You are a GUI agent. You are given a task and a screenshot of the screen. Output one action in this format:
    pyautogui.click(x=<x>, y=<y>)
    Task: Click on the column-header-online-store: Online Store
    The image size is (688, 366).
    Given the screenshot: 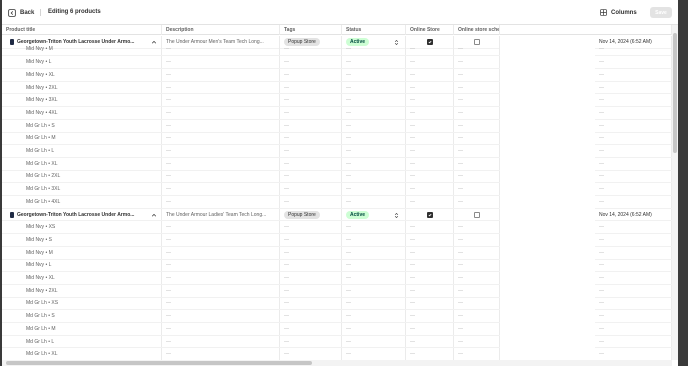 What is the action you would take?
    pyautogui.click(x=430, y=30)
    